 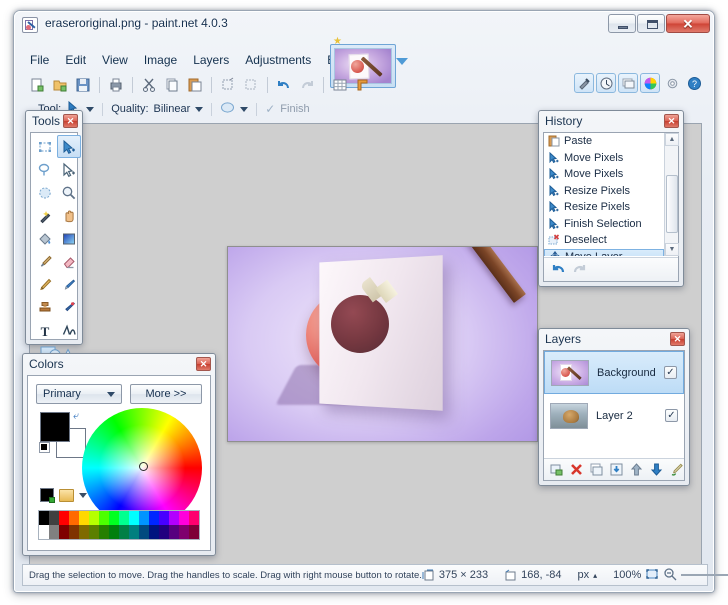 What do you see at coordinates (604, 158) in the screenshot?
I see `history-item-move-pixels-1: Move Pixels` at bounding box center [604, 158].